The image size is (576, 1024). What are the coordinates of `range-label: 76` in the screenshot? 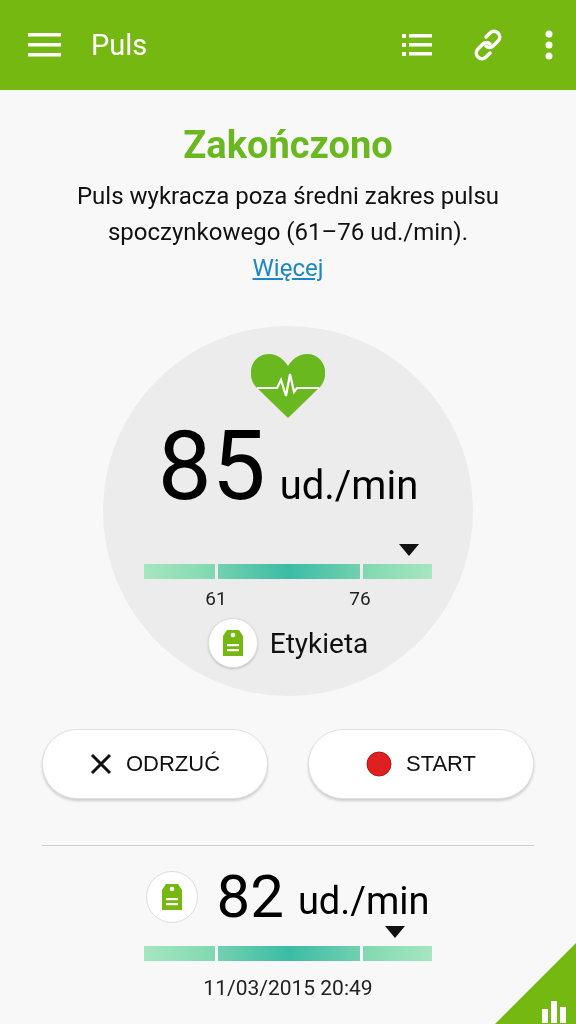 It's located at (360, 598).